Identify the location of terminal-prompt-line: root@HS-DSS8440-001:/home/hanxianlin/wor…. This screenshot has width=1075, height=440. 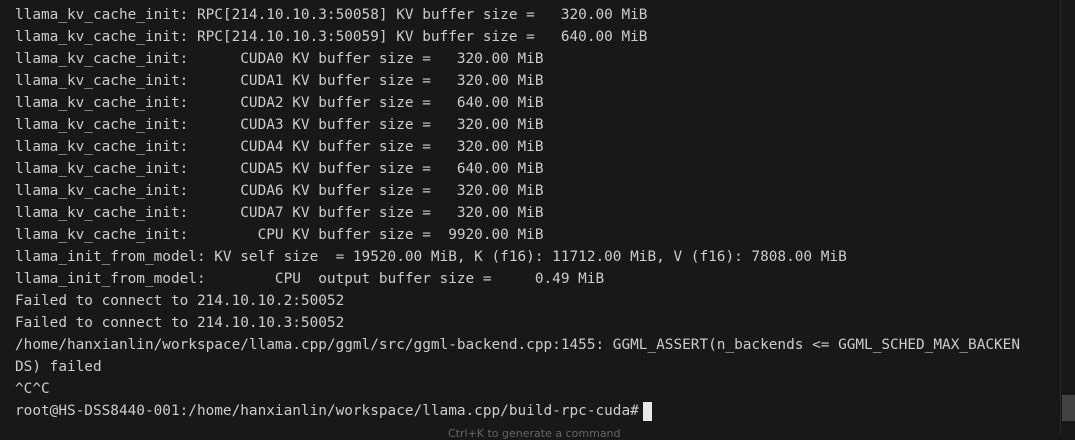
(537, 411).